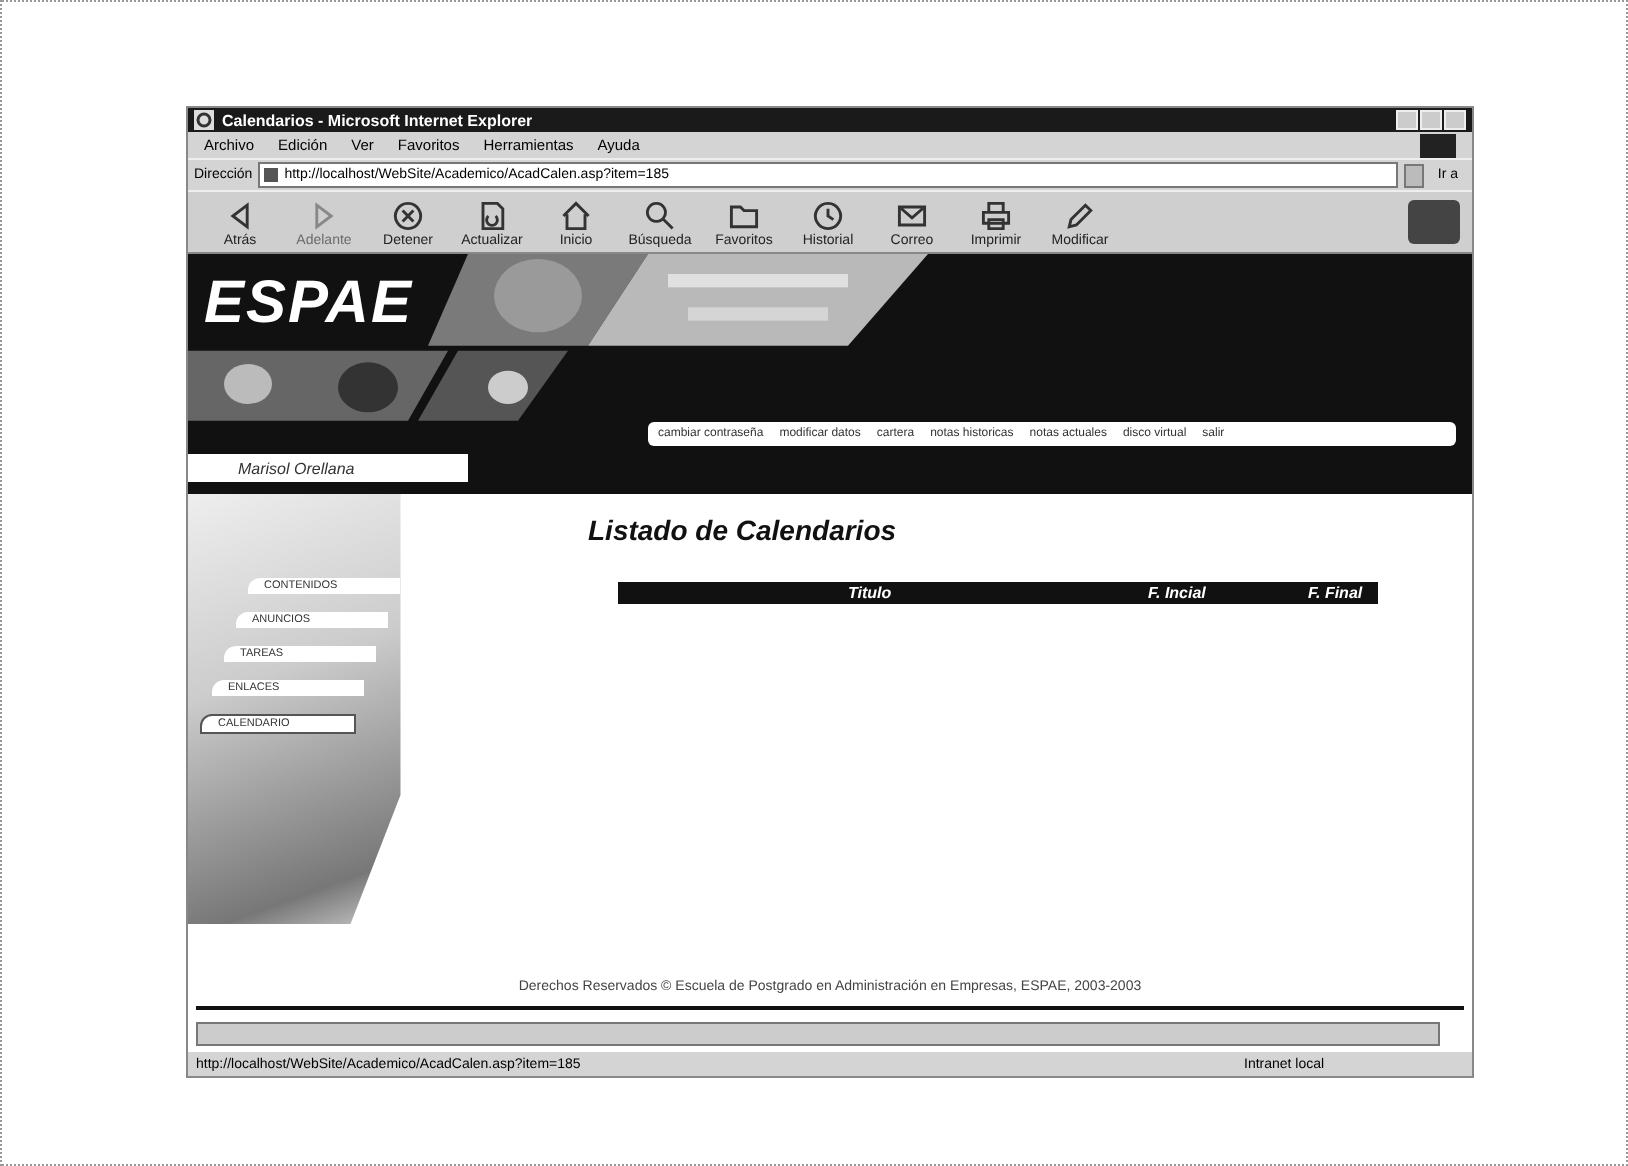 The height and width of the screenshot is (1166, 1628). What do you see at coordinates (1178, 593) in the screenshot?
I see `column-header: F. Incial` at bounding box center [1178, 593].